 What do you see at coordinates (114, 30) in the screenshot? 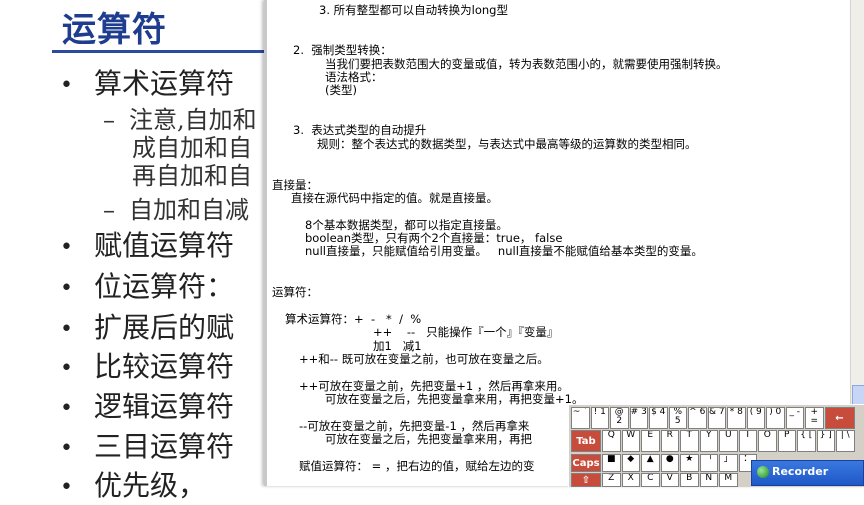
I see `slide-title: 运算符` at bounding box center [114, 30].